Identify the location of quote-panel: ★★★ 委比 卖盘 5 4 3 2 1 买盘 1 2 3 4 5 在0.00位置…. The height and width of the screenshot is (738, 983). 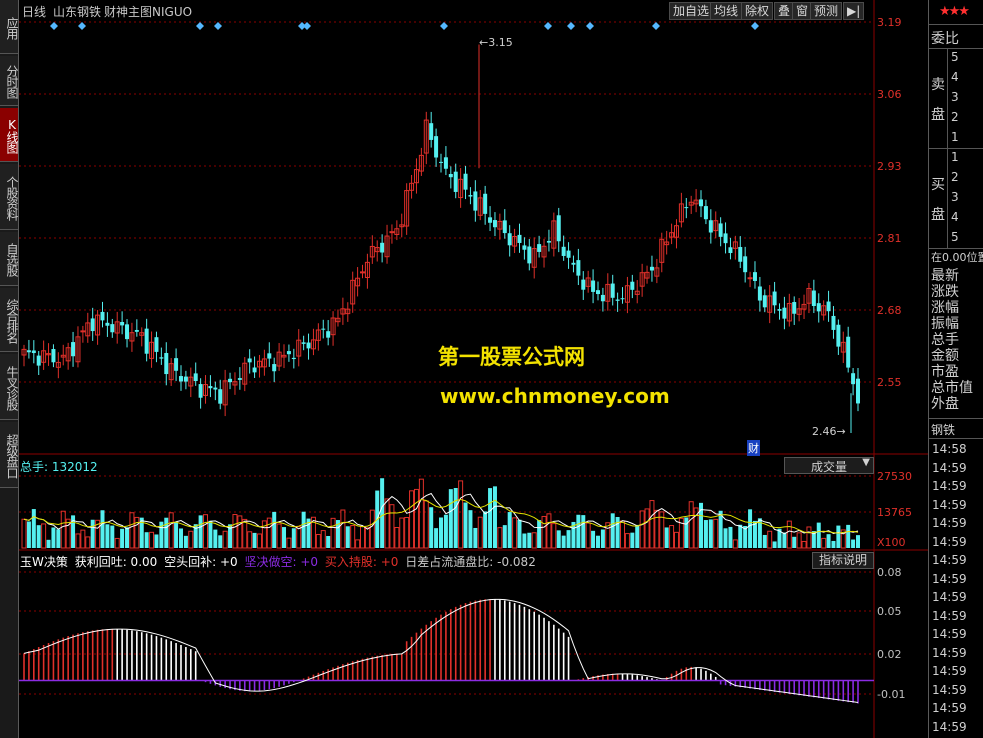
(955, 369).